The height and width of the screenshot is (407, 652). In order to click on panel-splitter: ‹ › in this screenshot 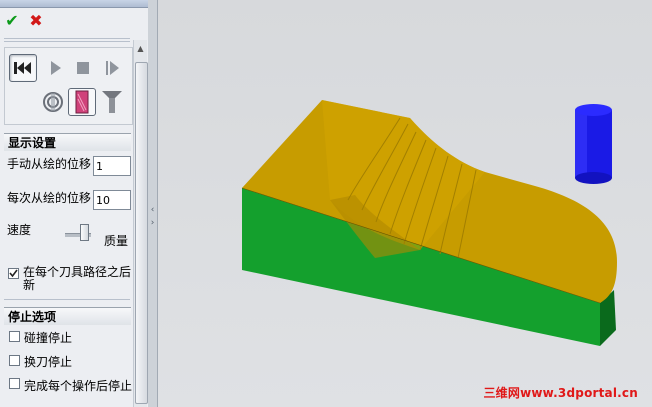, I will do `click(153, 203)`.